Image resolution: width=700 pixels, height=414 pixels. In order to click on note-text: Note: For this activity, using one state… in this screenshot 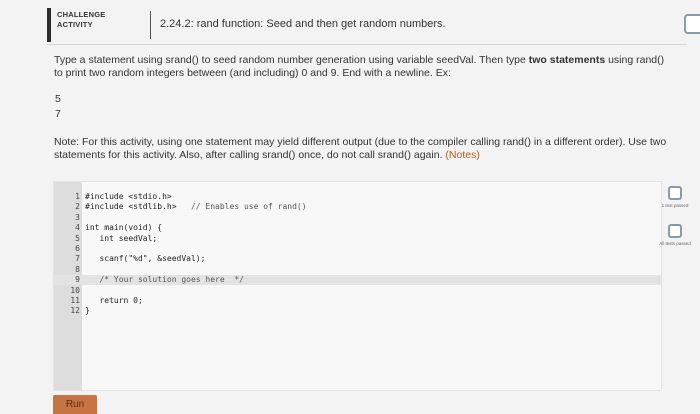, I will do `click(360, 148)`.